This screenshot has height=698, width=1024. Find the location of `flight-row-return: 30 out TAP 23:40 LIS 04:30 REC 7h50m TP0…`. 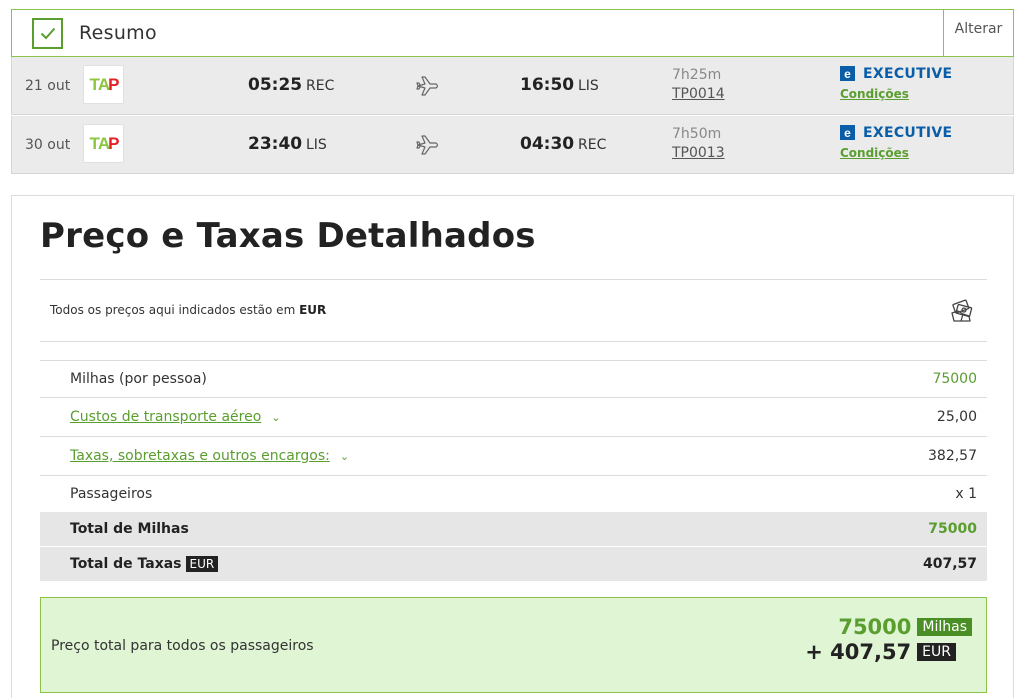

flight-row-return: 30 out TAP 23:40 LIS 04:30 REC 7h50m TP0… is located at coordinates (512, 145).